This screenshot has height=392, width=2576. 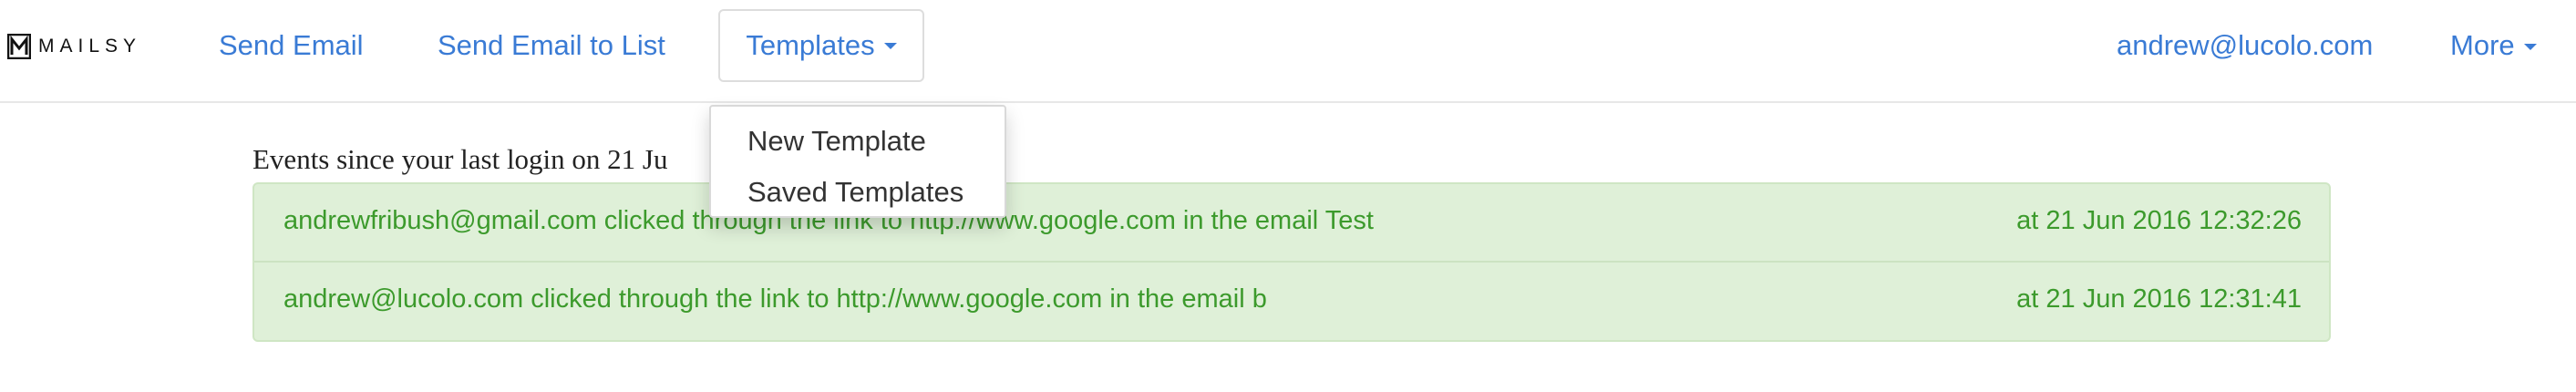 What do you see at coordinates (551, 45) in the screenshot?
I see `nav-send-email-to-list: Send Email to List` at bounding box center [551, 45].